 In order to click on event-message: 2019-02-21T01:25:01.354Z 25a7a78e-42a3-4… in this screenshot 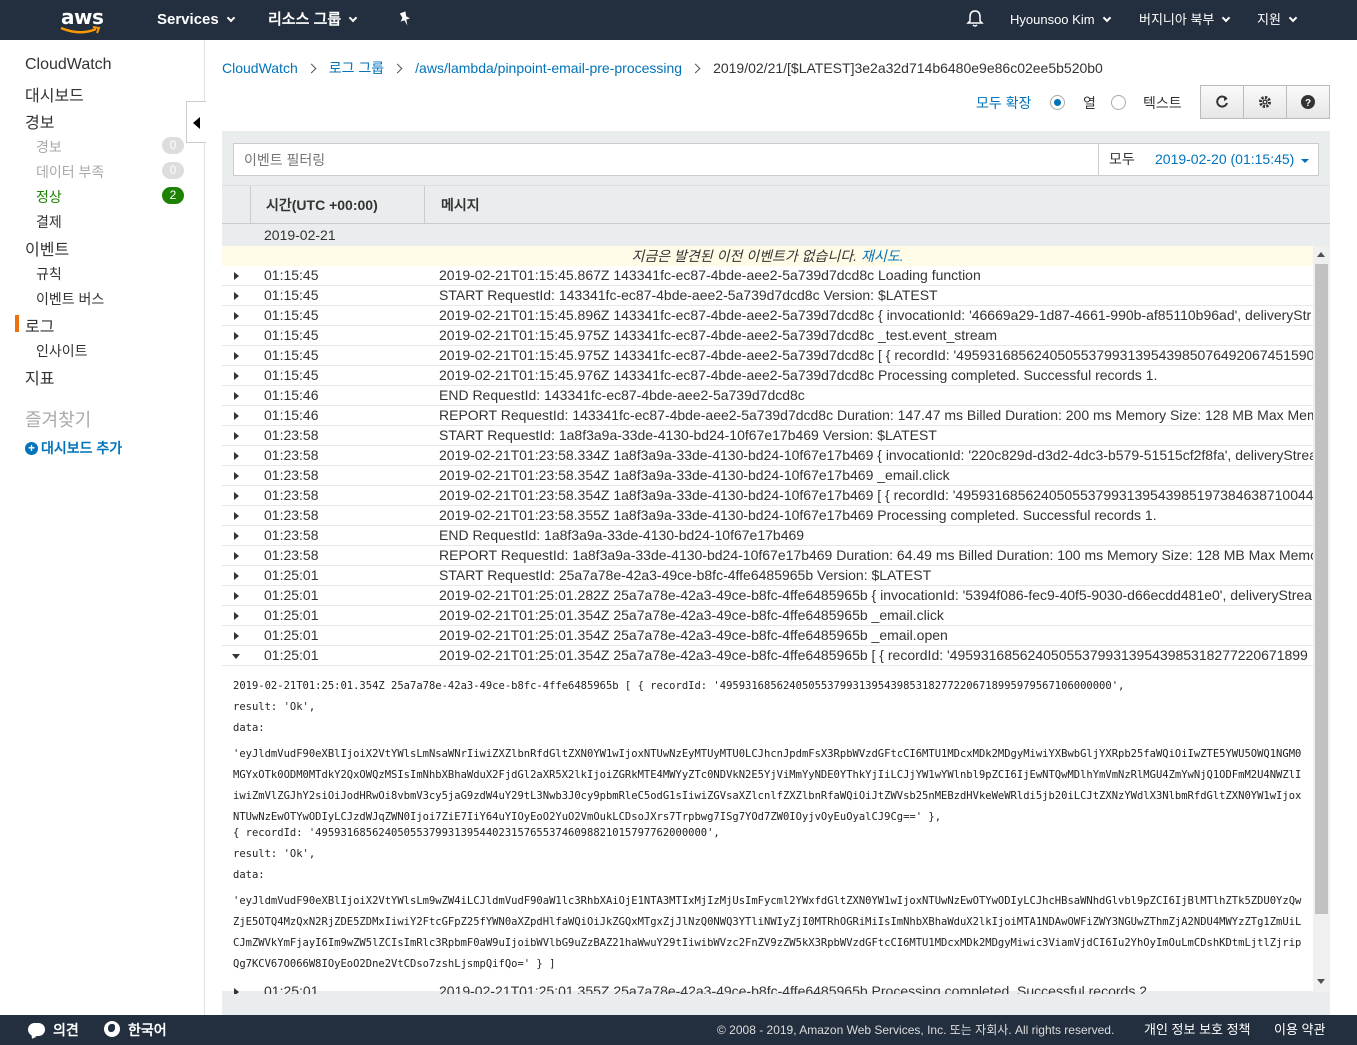, I will do `click(691, 615)`.